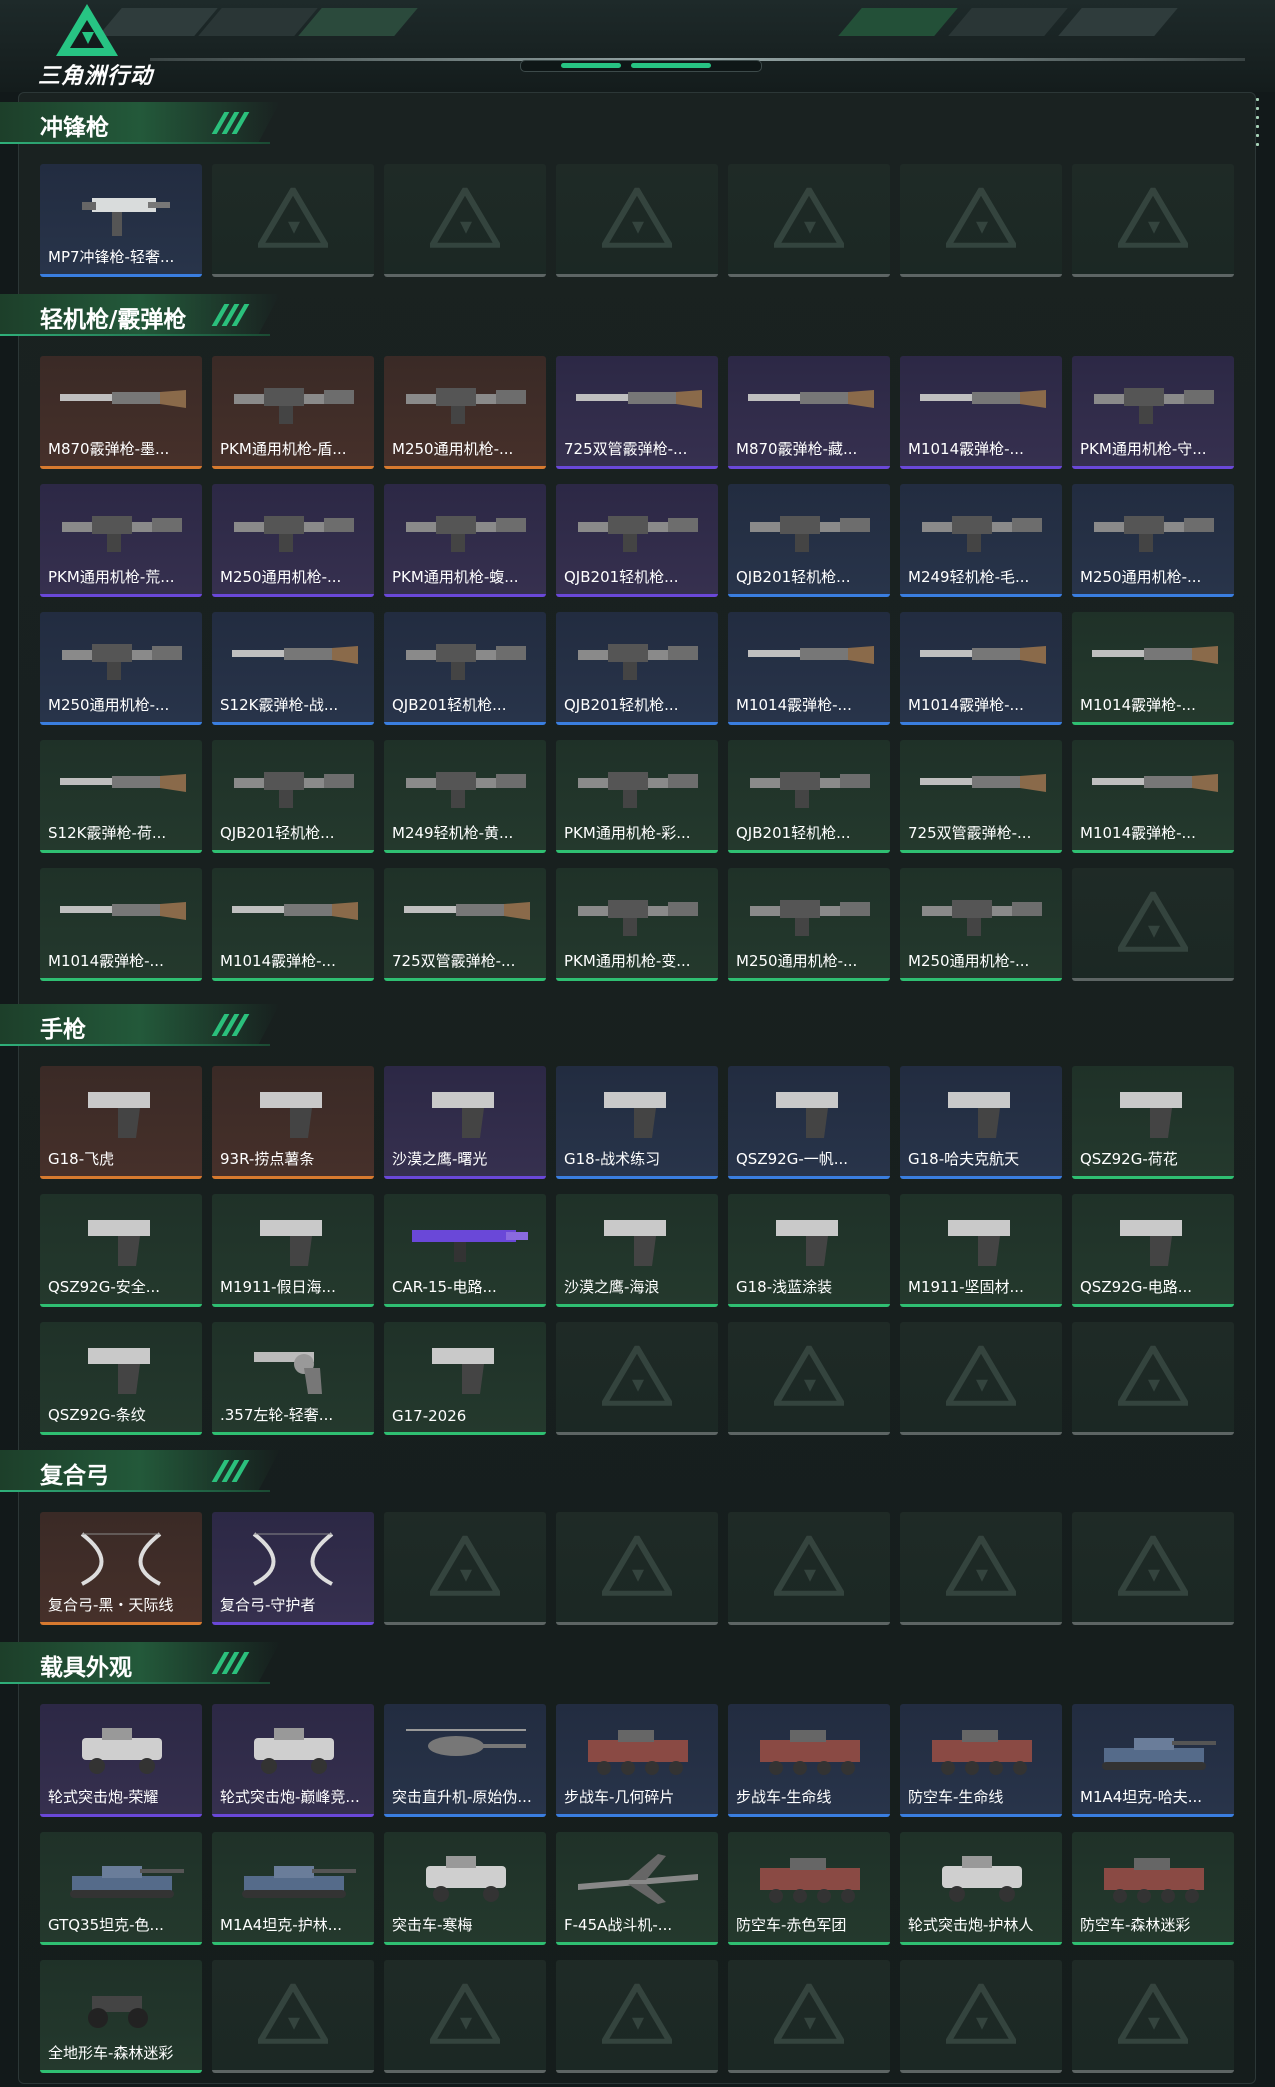  What do you see at coordinates (234, 315) in the screenshot?
I see `header-ticks` at bounding box center [234, 315].